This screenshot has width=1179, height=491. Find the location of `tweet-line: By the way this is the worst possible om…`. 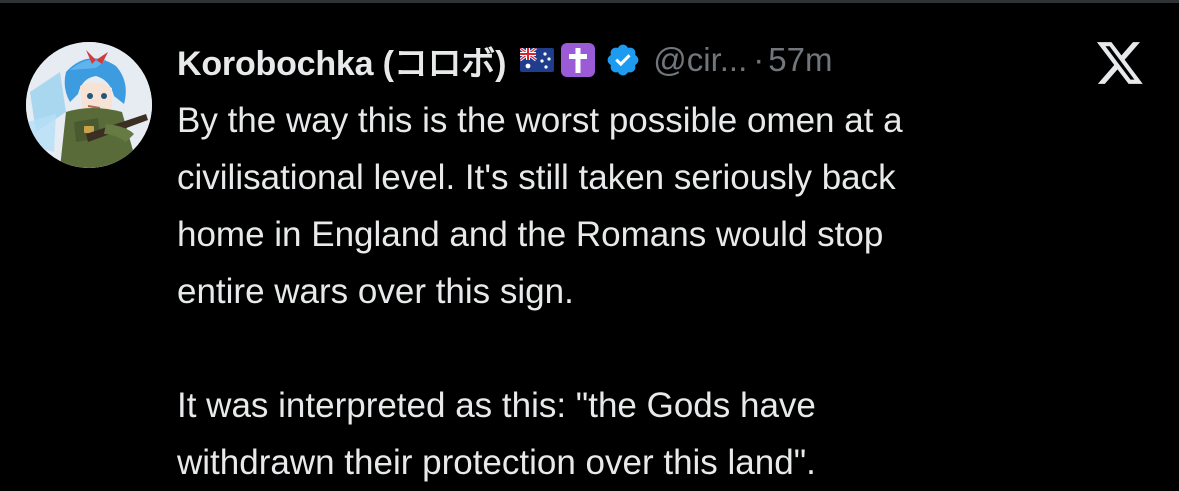

tweet-line: By the way this is the worst possible om… is located at coordinates (540, 120).